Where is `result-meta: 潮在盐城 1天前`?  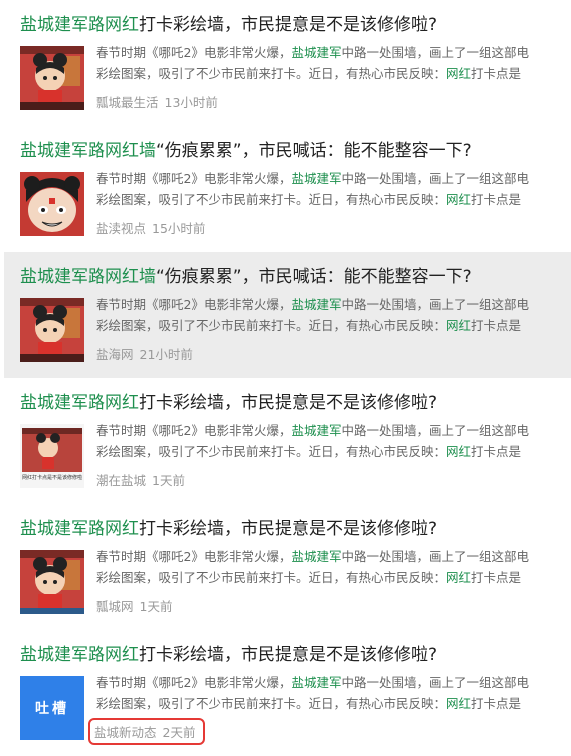 result-meta: 潮在盐城 1天前 is located at coordinates (140, 479).